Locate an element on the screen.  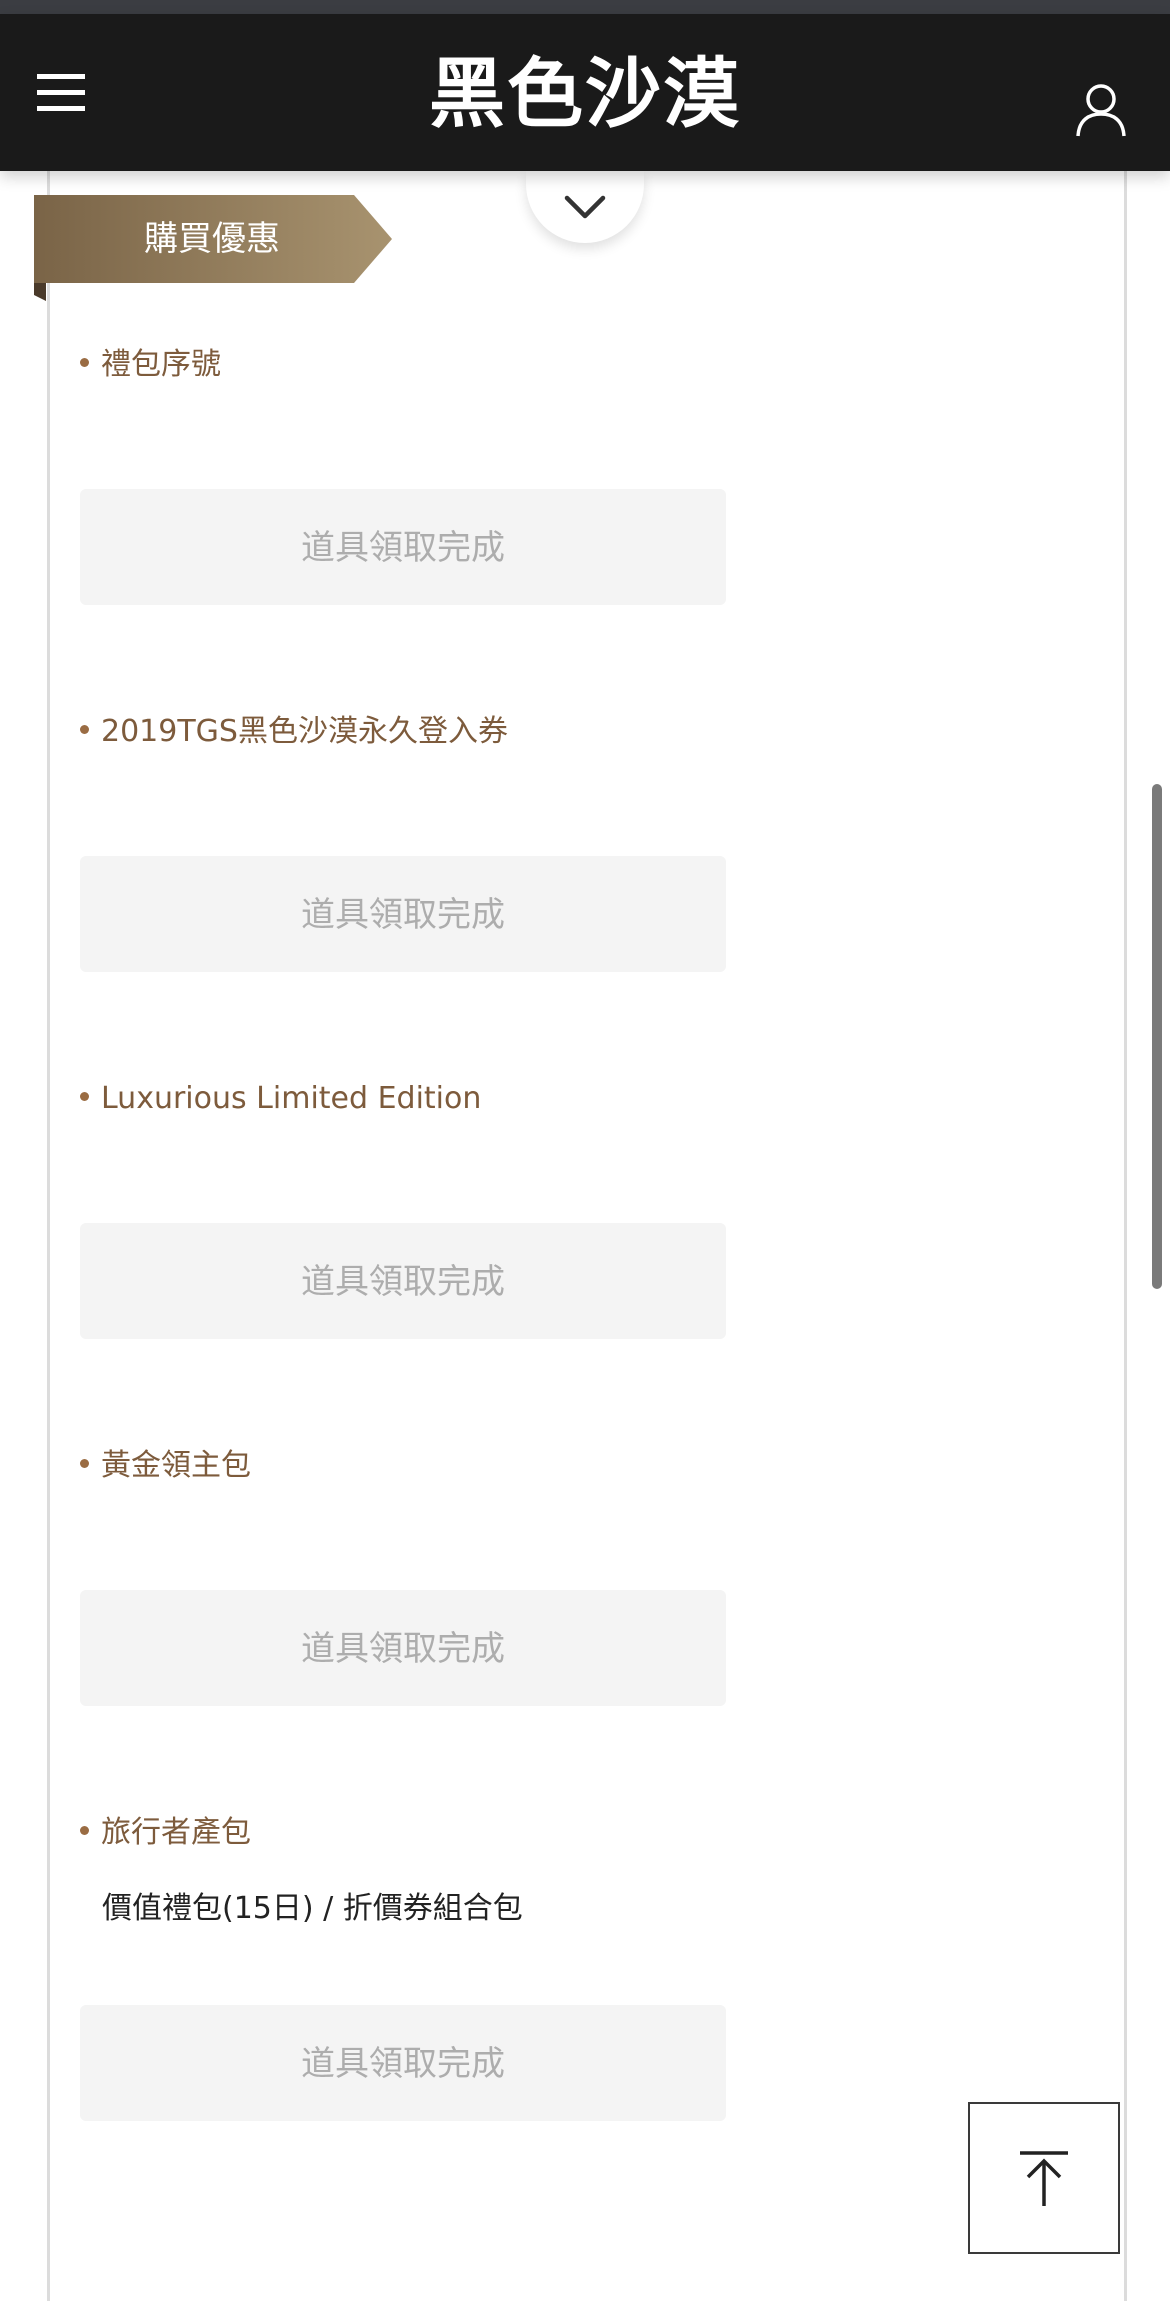
site-logo: 黑色沙漠 is located at coordinates (585, 94).